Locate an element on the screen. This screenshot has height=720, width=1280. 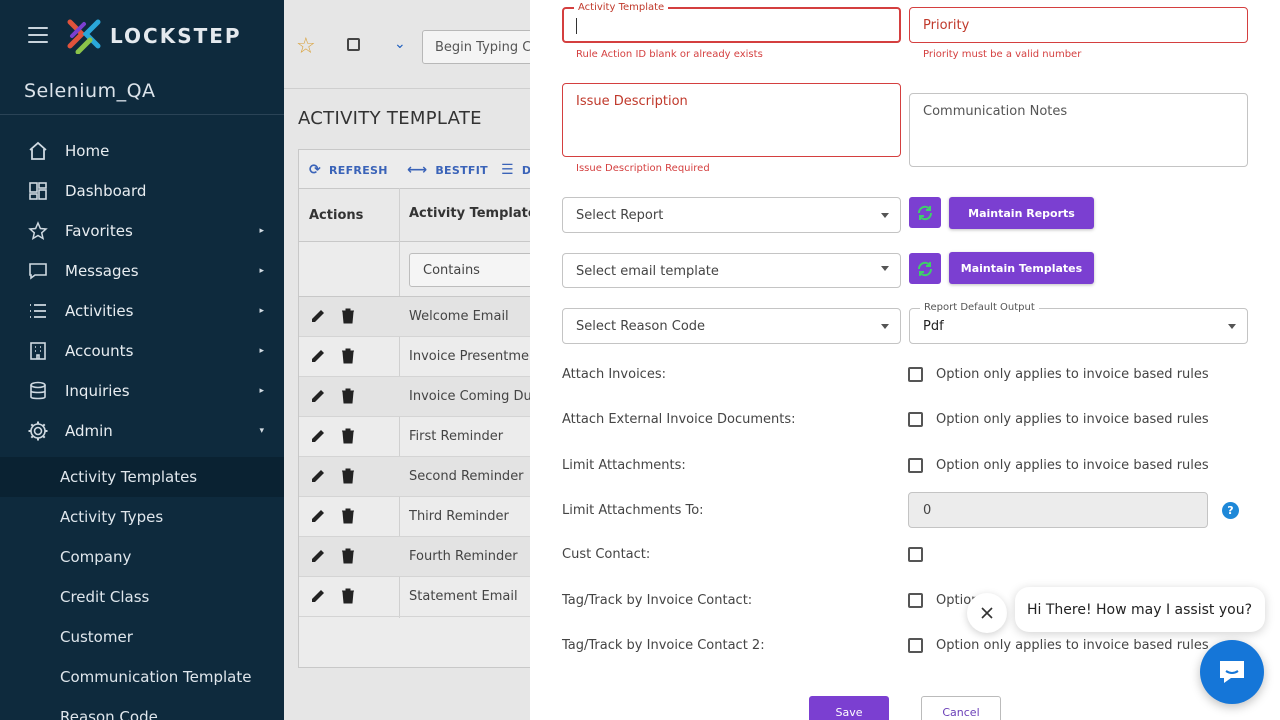
report-default-output-select: Report Default Output Pdf is located at coordinates (1078, 323).